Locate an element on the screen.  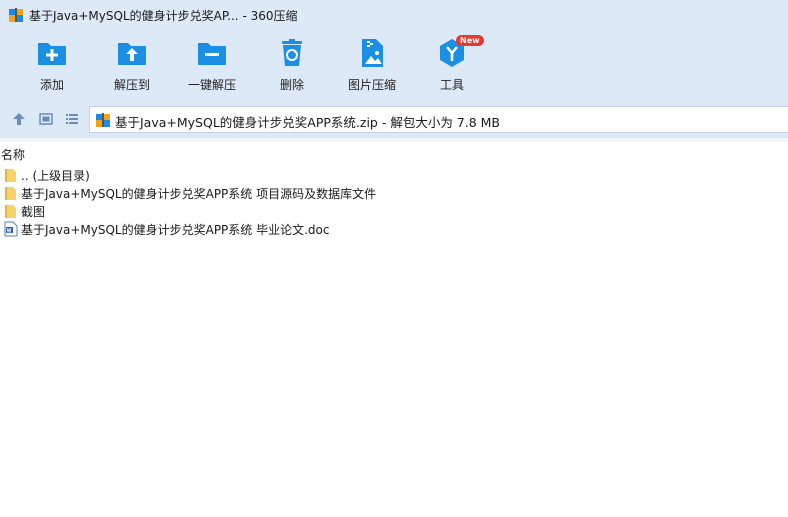
file-name: 截图 is located at coordinates (33, 212).